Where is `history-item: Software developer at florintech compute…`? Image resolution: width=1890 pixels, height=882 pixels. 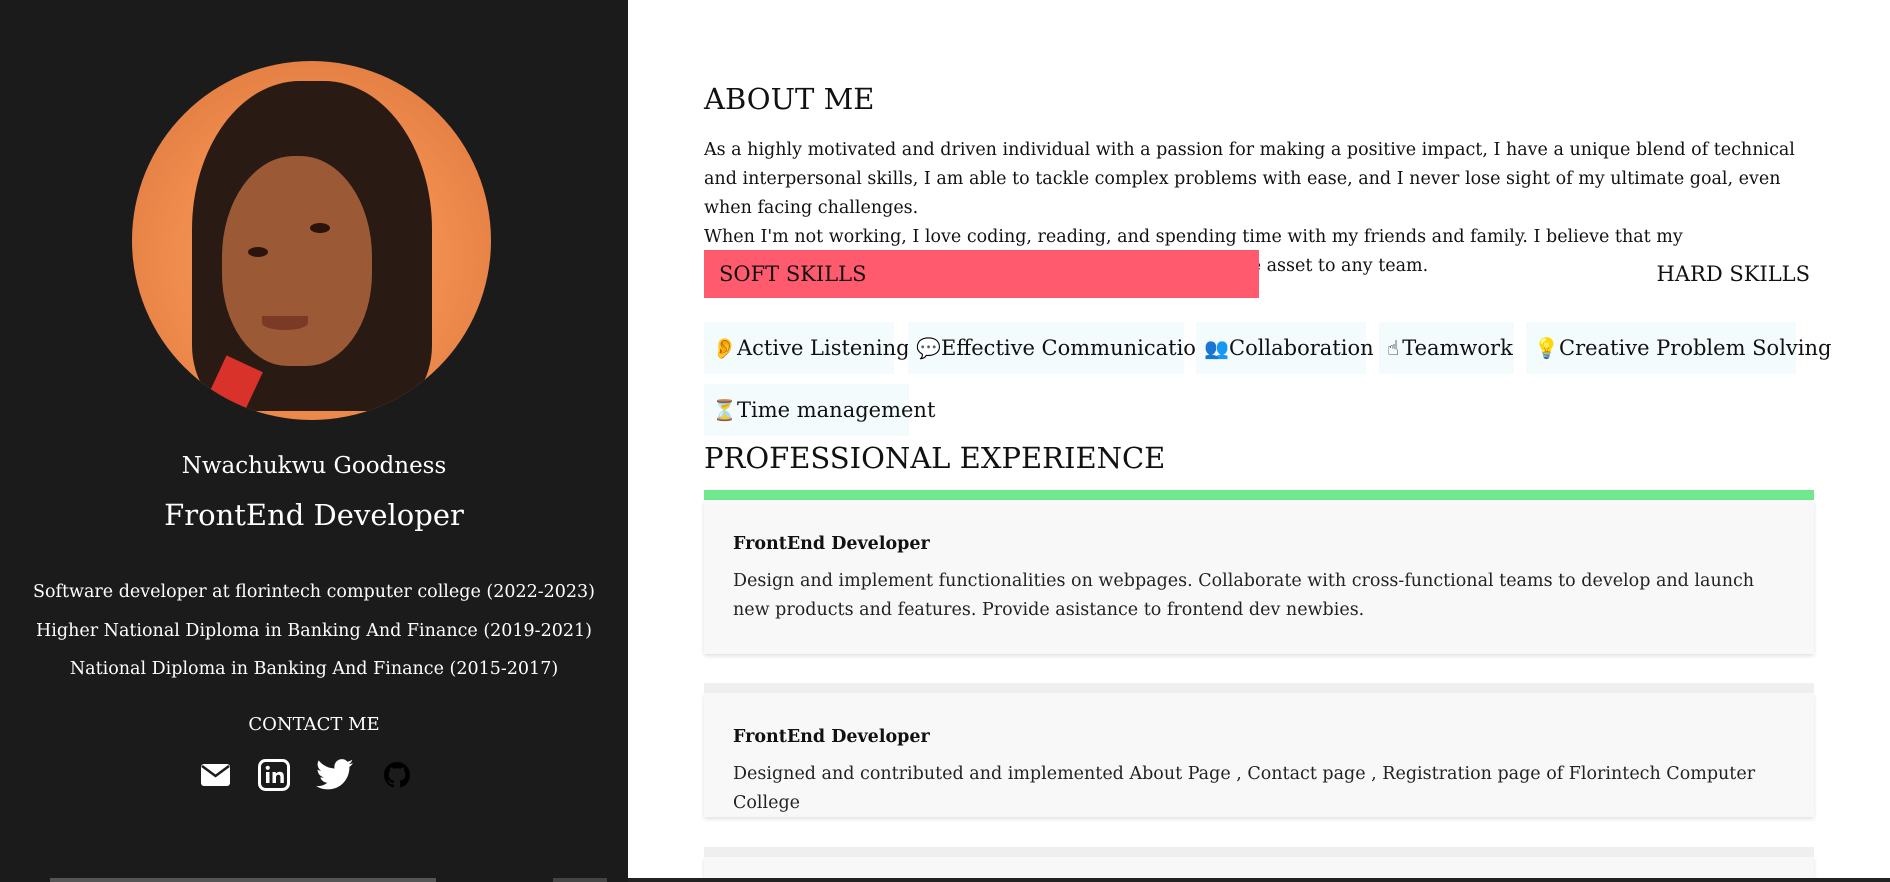
history-item: Software developer at florintech compute… is located at coordinates (314, 592).